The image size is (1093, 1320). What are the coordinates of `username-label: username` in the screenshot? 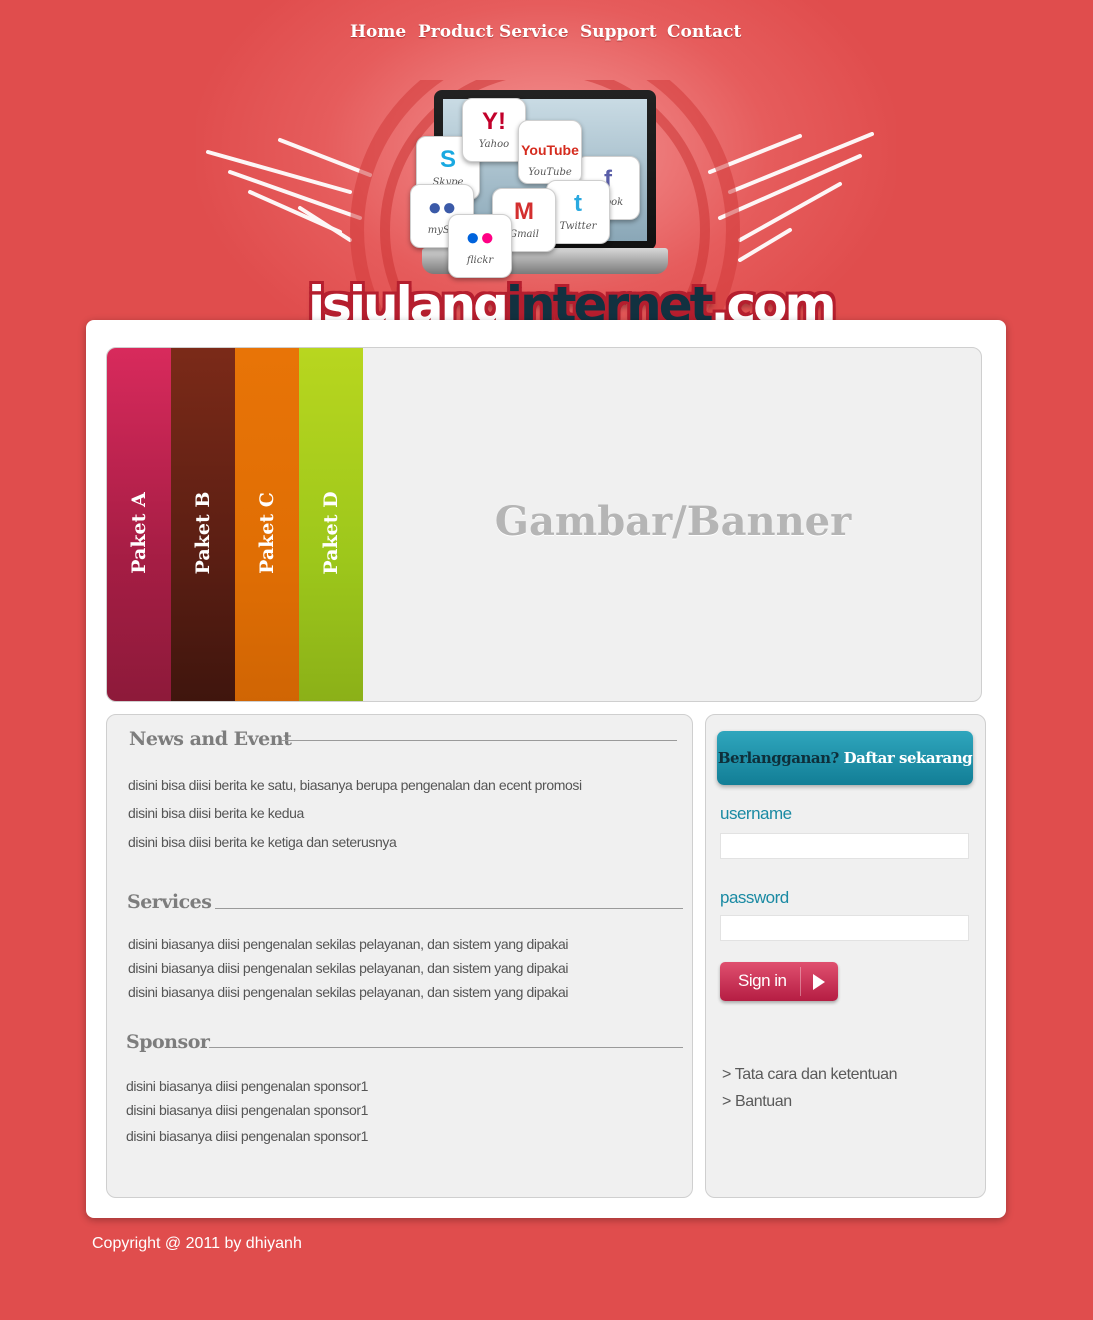 It's located at (756, 813).